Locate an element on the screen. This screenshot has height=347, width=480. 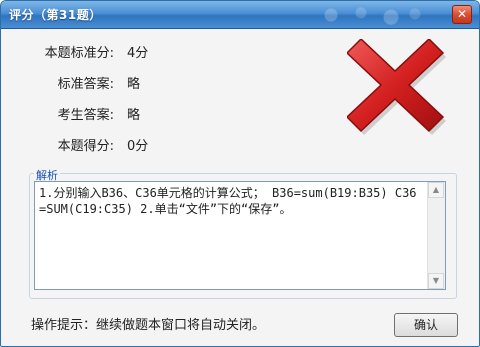
close-button: ✕ is located at coordinates (462, 14).